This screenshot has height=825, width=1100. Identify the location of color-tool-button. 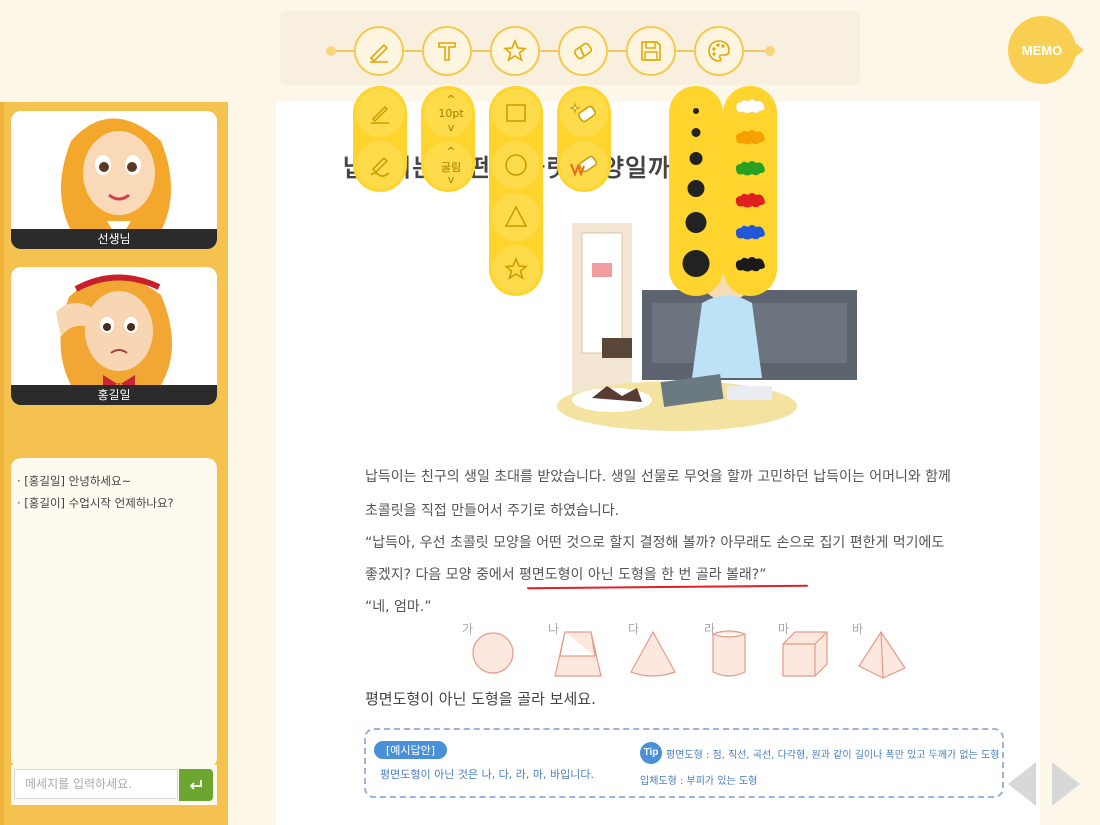
(719, 51).